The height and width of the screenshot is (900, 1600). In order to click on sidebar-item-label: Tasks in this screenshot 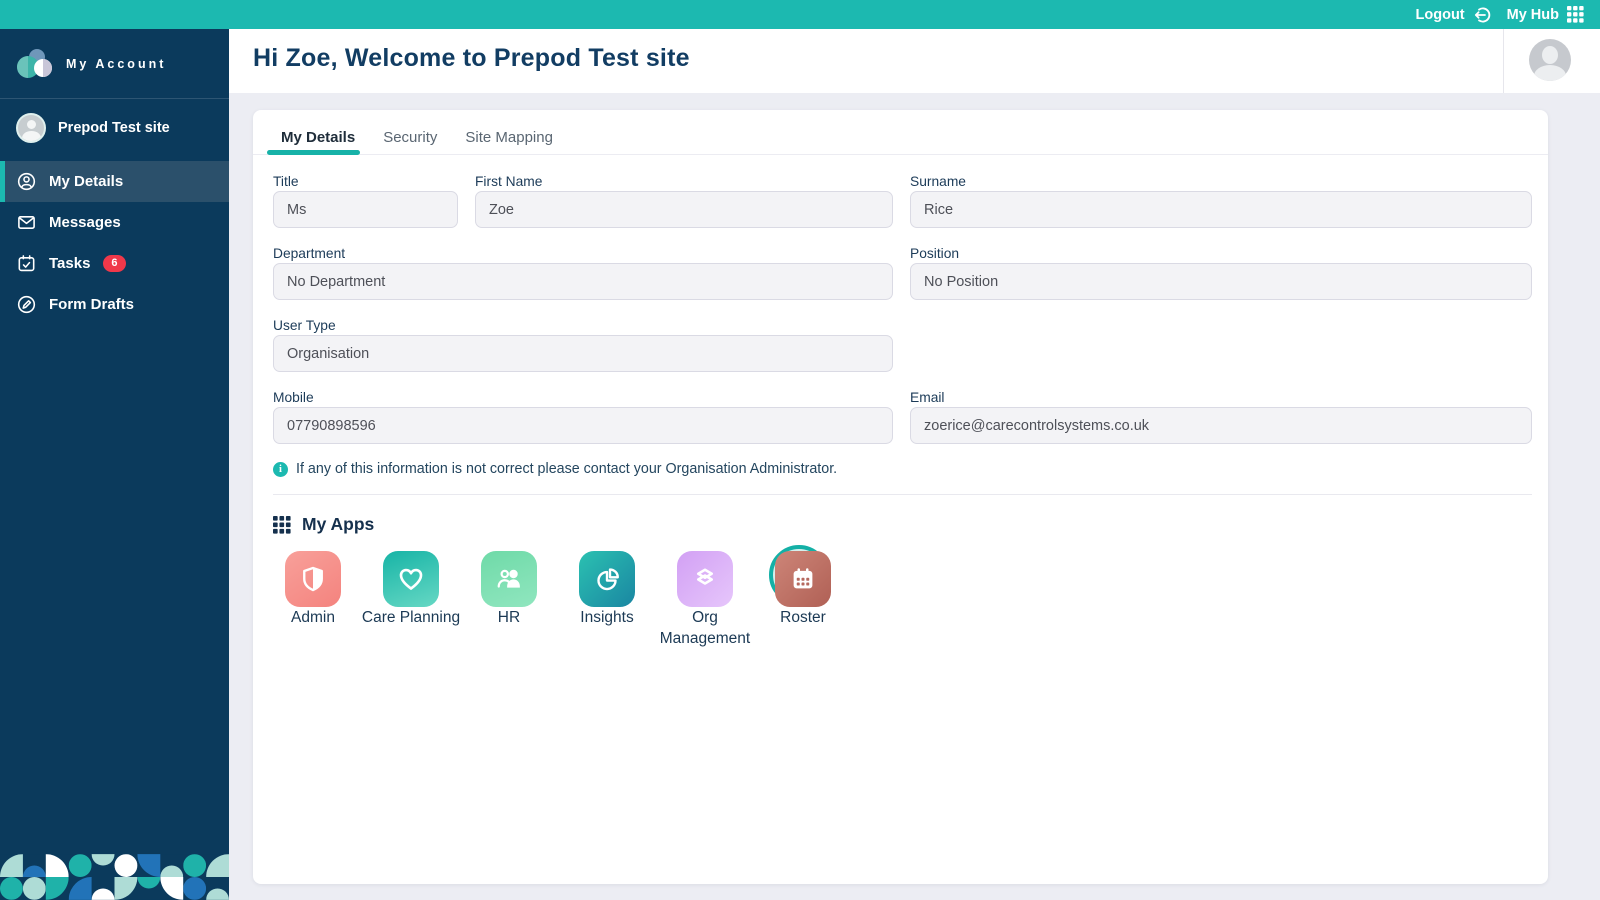, I will do `click(70, 263)`.